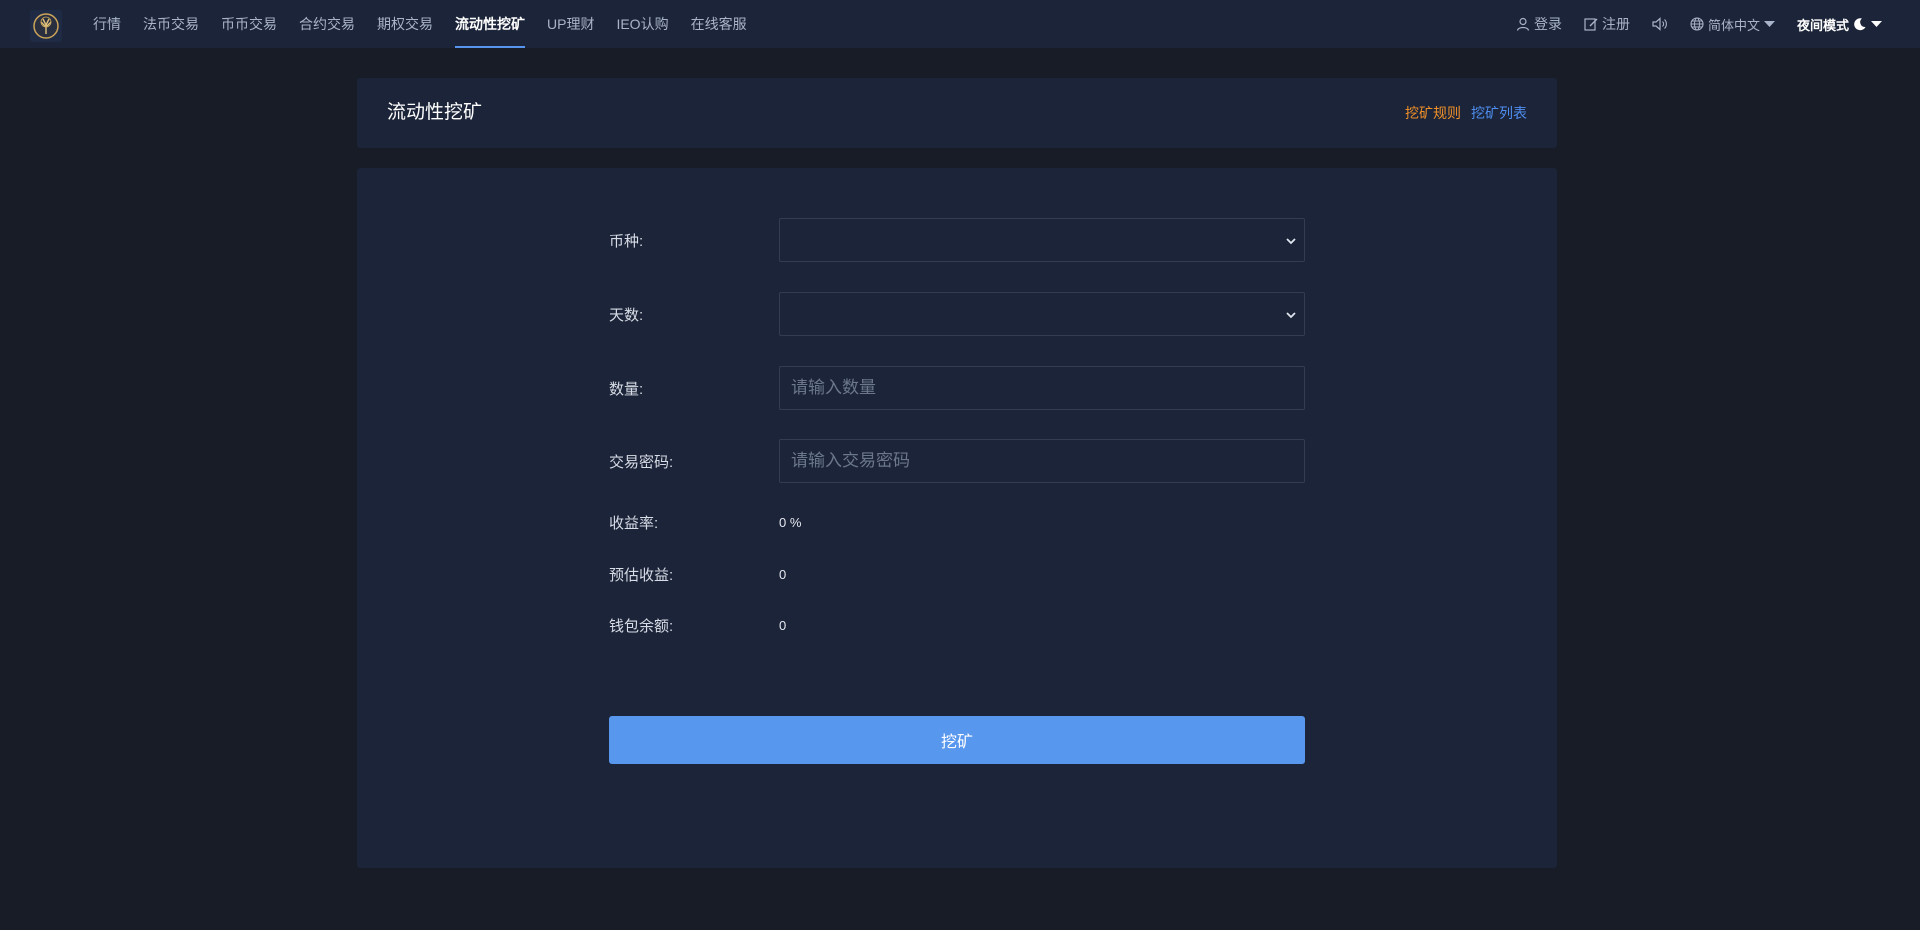 The image size is (1920, 930). What do you see at coordinates (327, 24) in the screenshot?
I see `nav-item-contract-trading: 合约交易` at bounding box center [327, 24].